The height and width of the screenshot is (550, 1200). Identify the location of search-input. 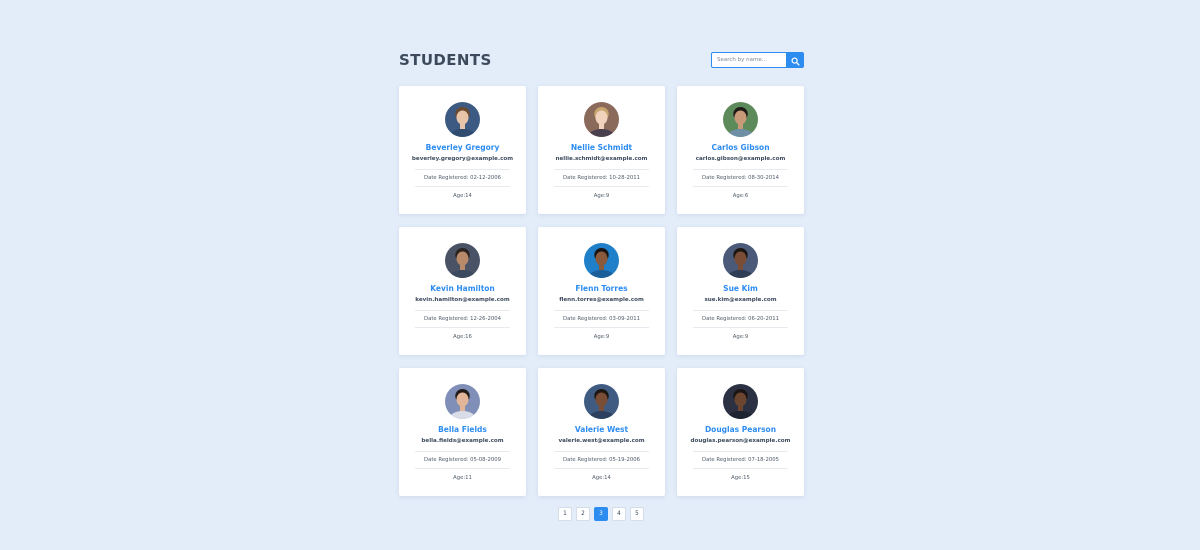
(748, 60).